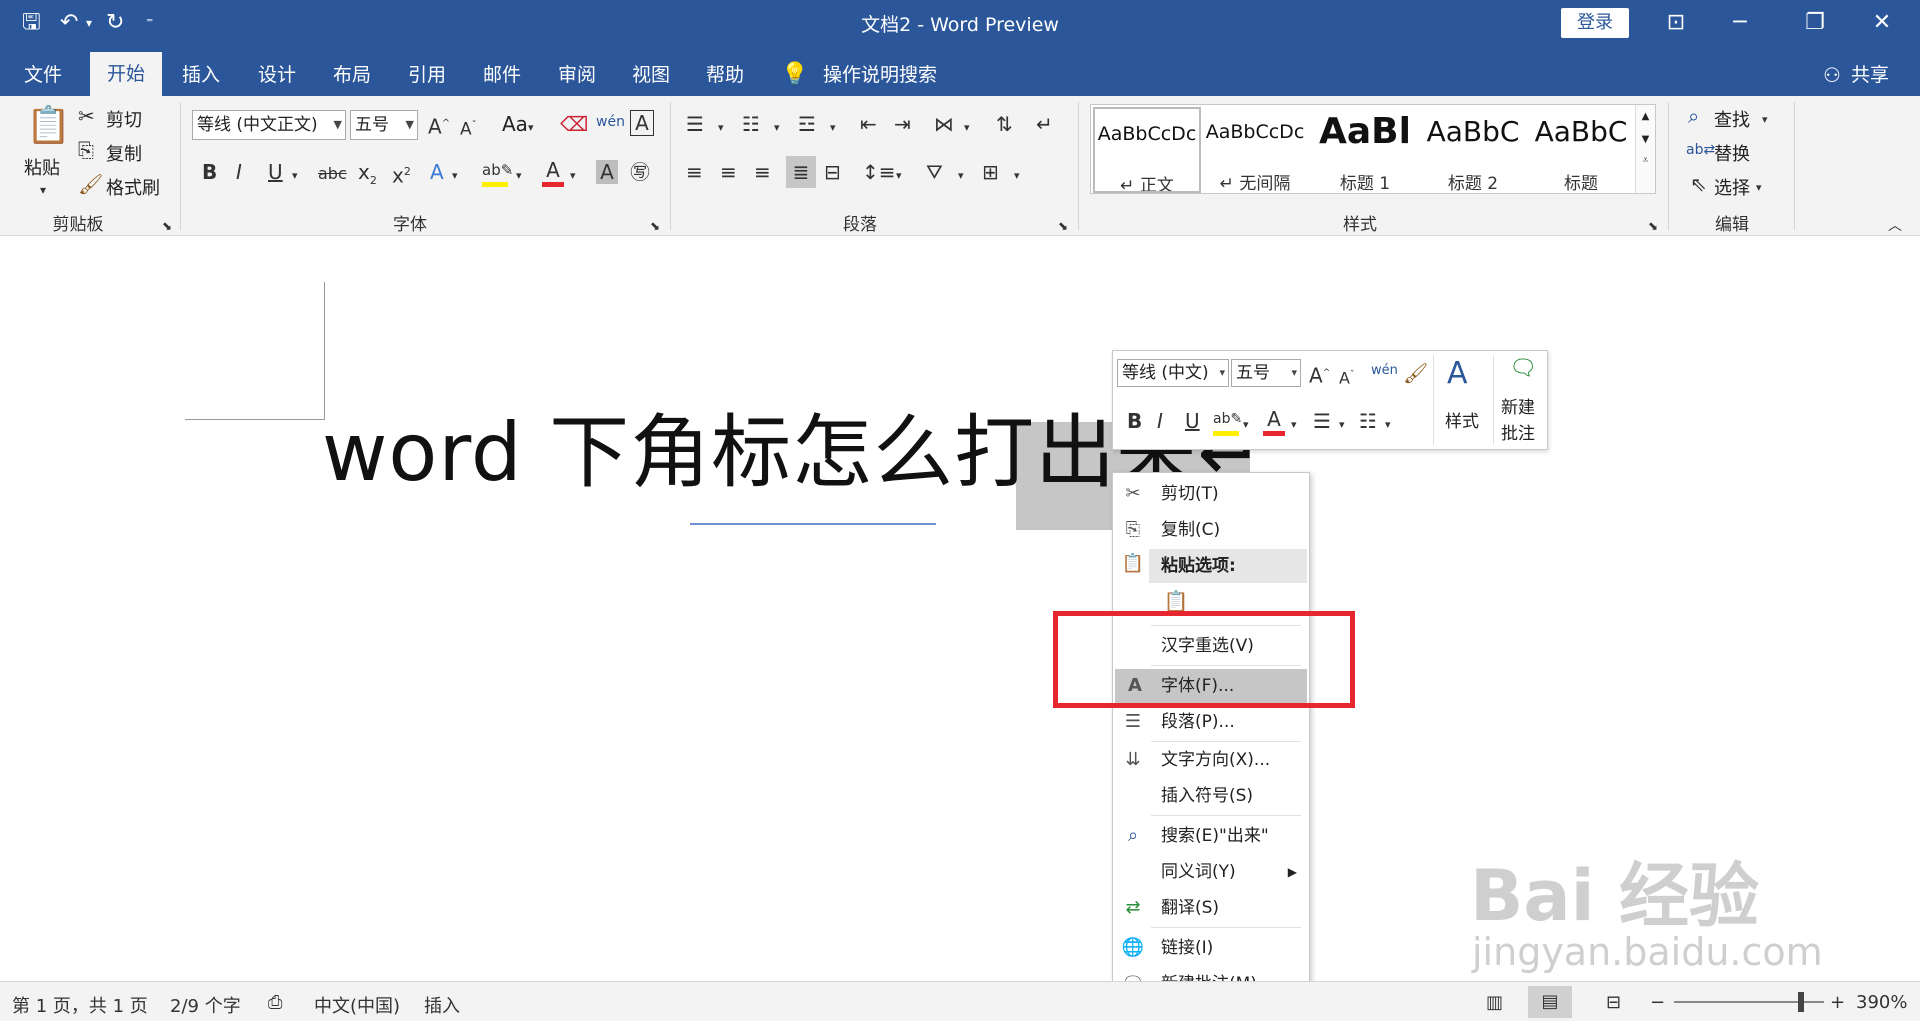 The height and width of the screenshot is (1021, 1920). What do you see at coordinates (277, 76) in the screenshot?
I see `tab-design: 设计` at bounding box center [277, 76].